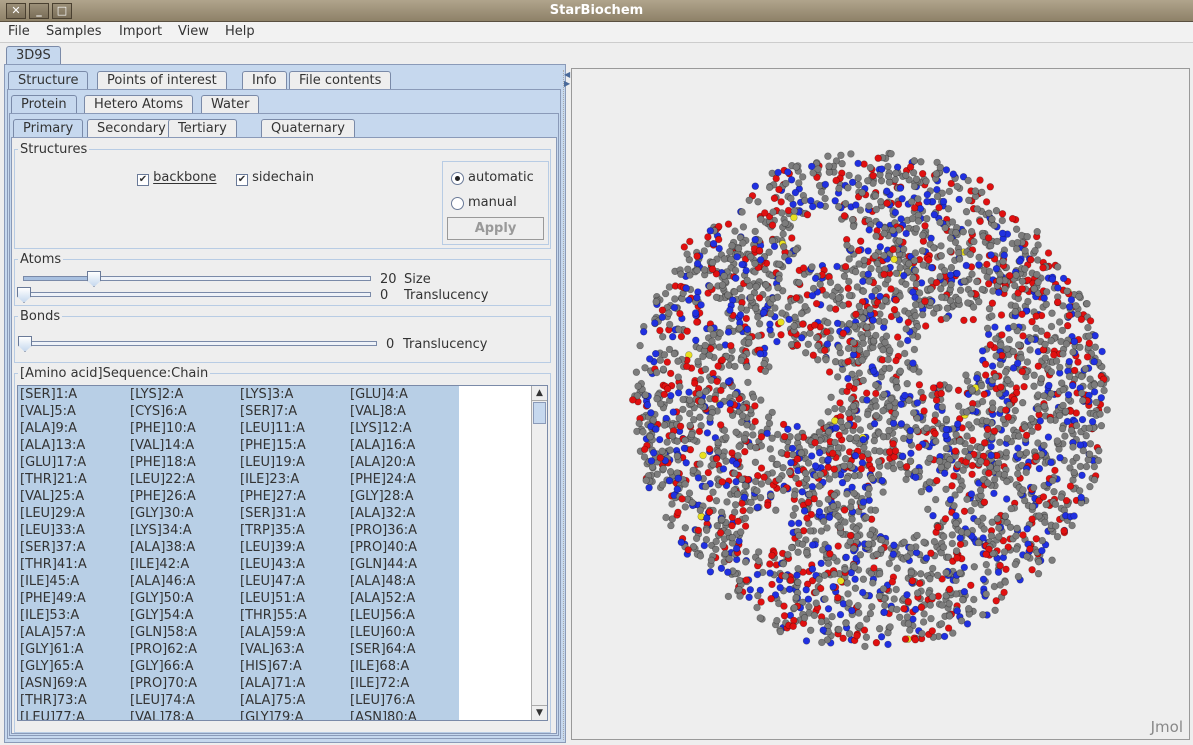 This screenshot has width=1193, height=745. What do you see at coordinates (52, 547) in the screenshot?
I see `sequence-item: [SER]37:A` at bounding box center [52, 547].